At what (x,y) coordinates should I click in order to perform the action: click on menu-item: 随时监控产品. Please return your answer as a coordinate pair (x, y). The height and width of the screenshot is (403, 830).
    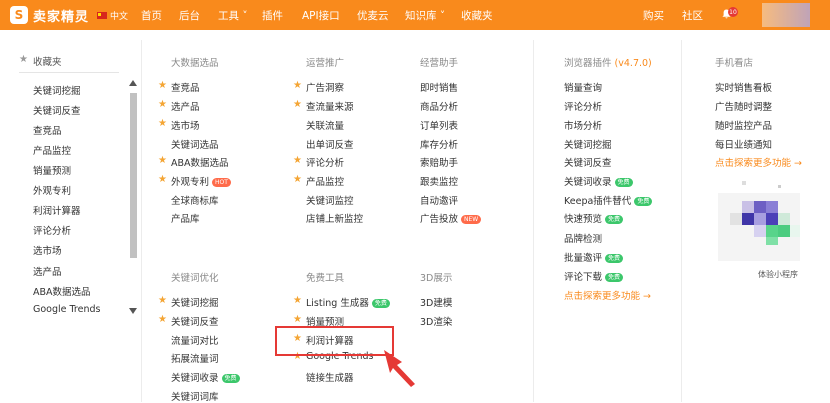
    Looking at the image, I should click on (743, 125).